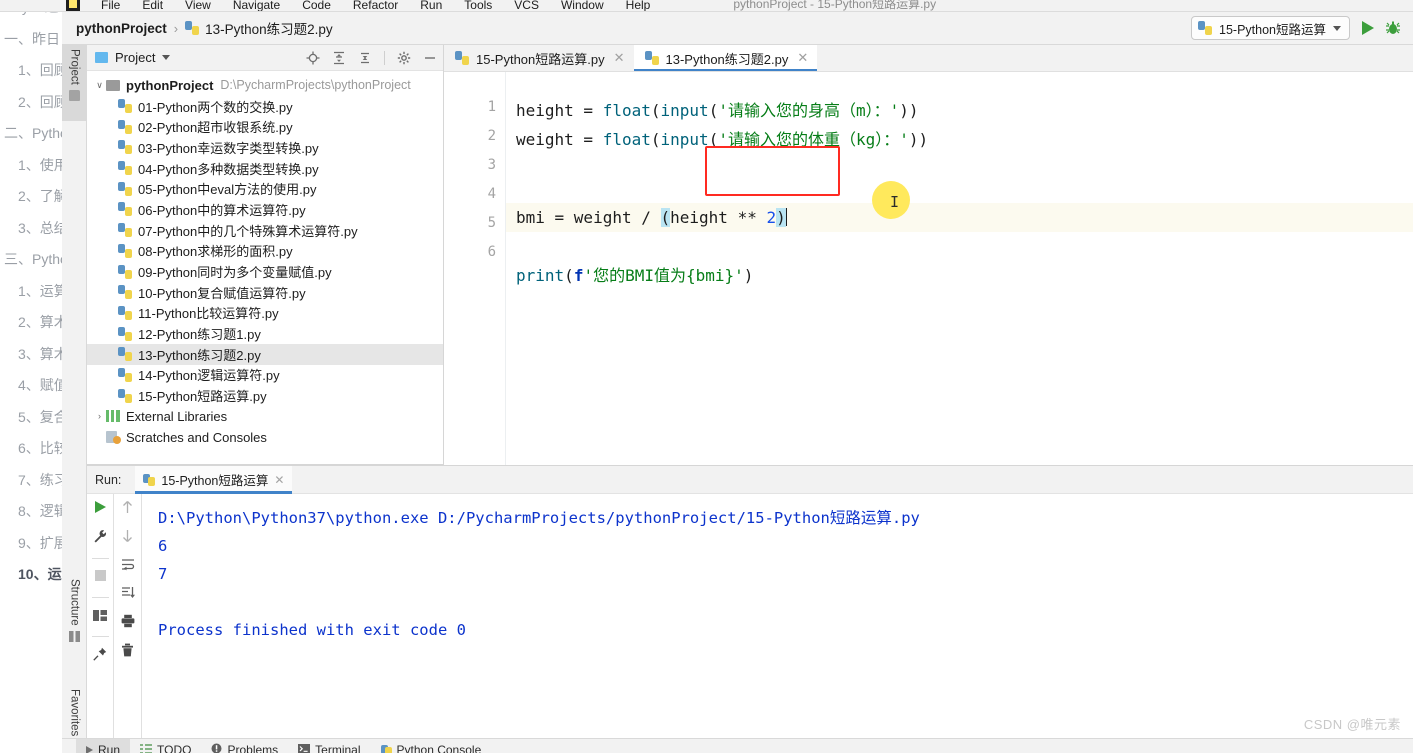  I want to click on code-line-4: bmi = weight / (height ** 2), so click(652, 217).